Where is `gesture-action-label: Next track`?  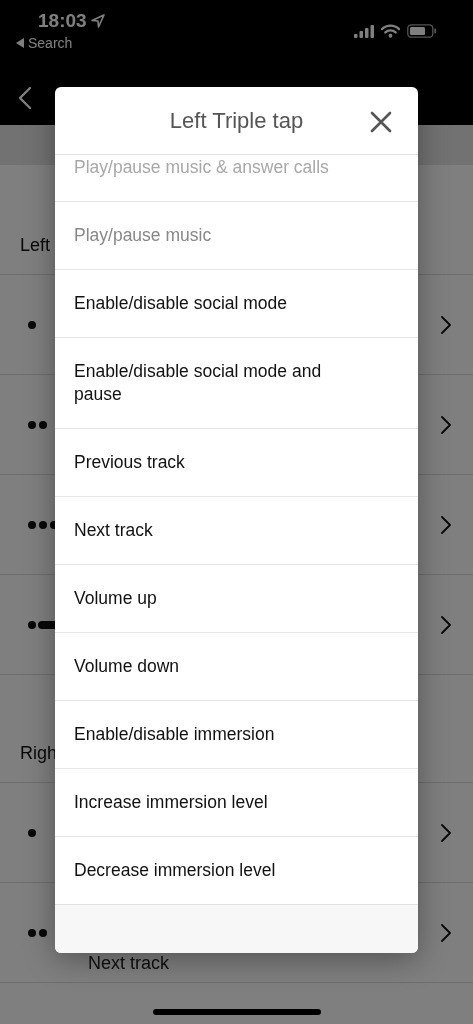 gesture-action-label: Next track is located at coordinates (129, 963).